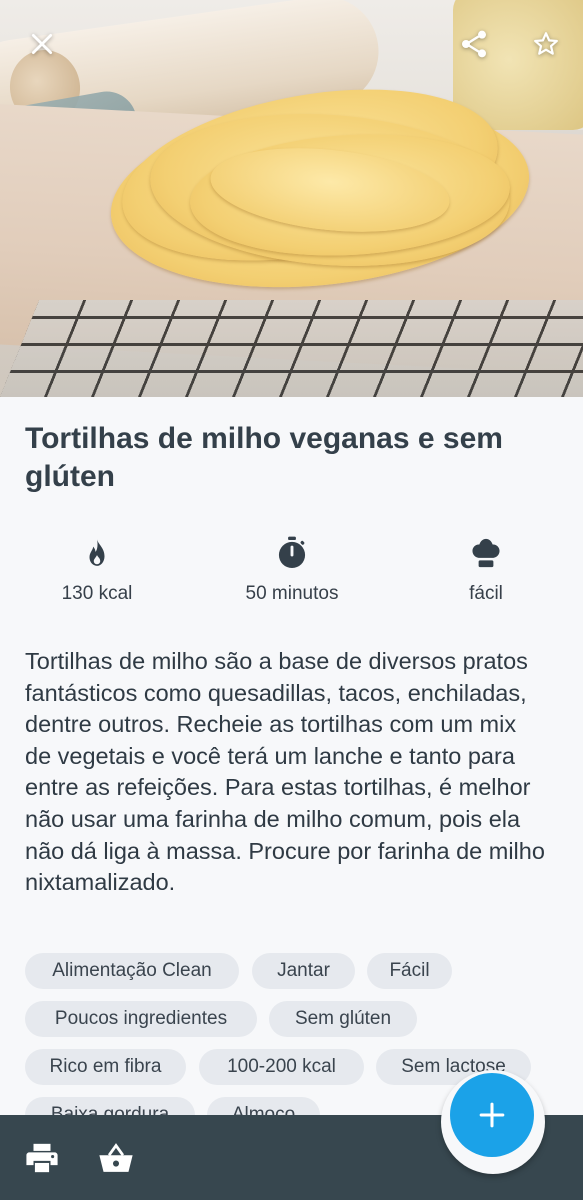  I want to click on printer-icon, so click(42, 1158).